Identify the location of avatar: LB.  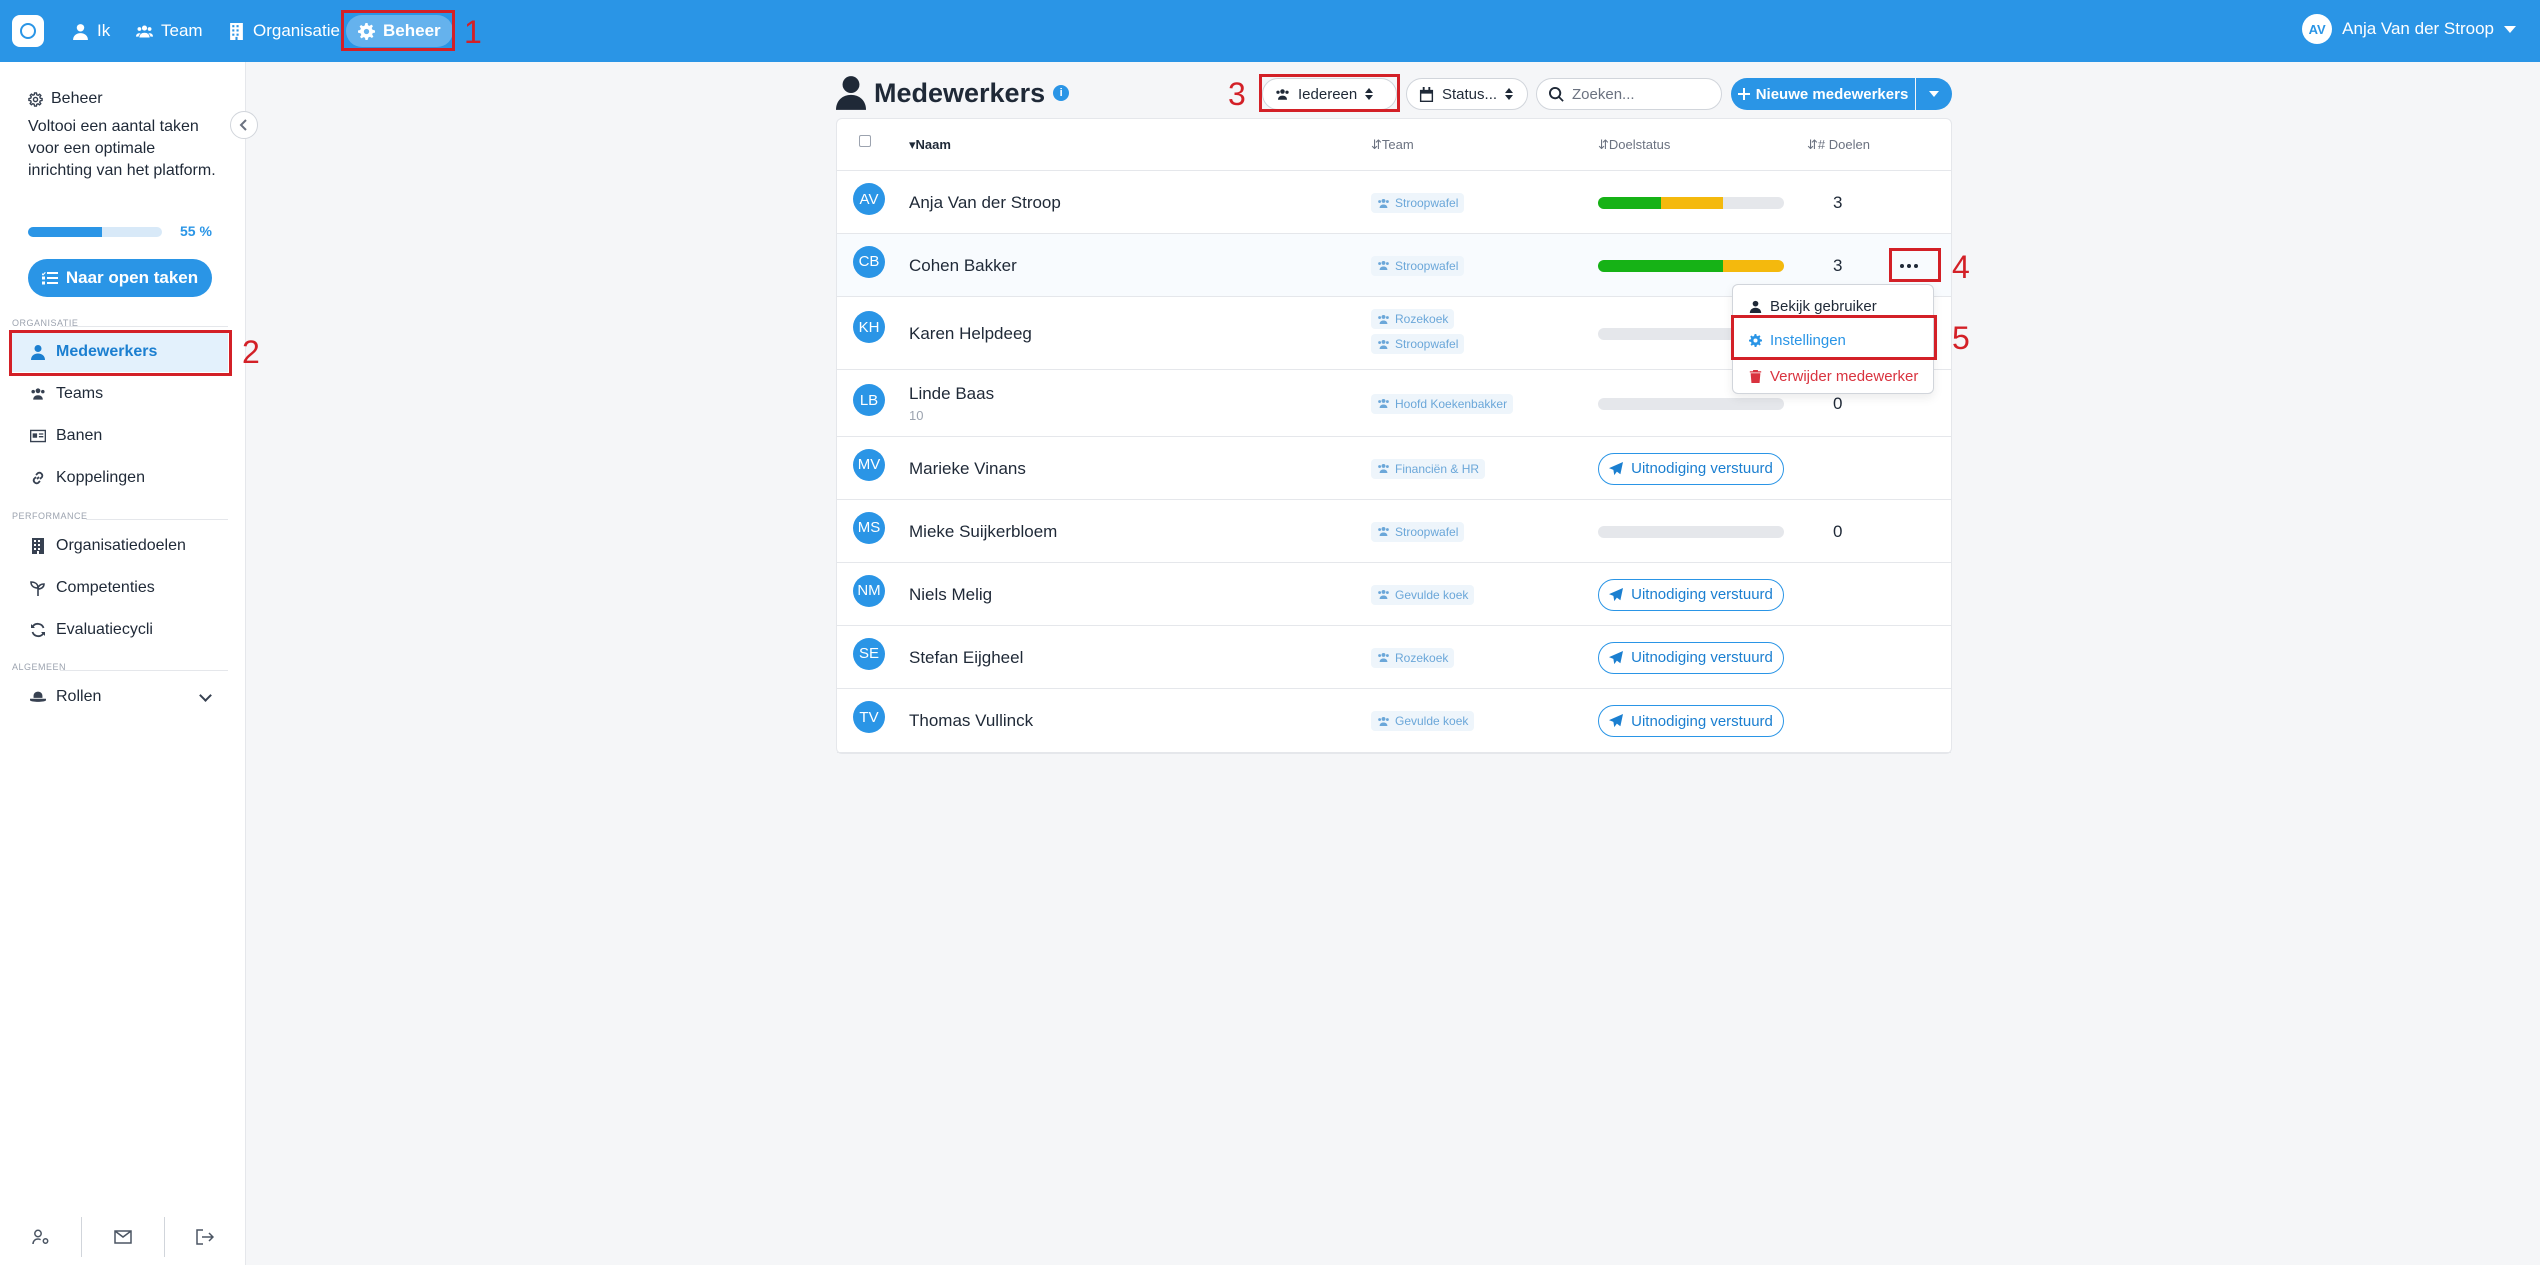
(869, 400).